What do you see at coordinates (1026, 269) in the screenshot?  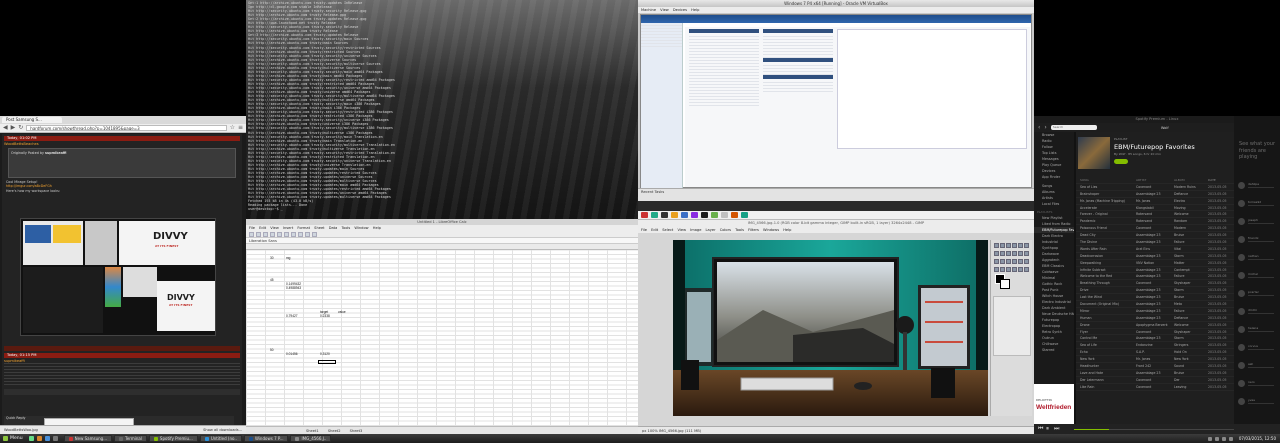 I see `flip-icon` at bounding box center [1026, 269].